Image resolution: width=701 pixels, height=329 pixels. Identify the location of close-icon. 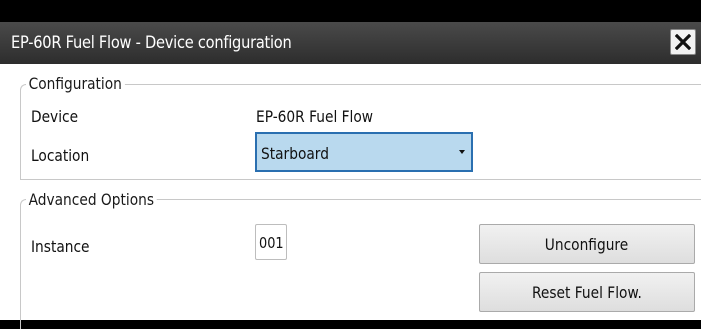
(683, 42).